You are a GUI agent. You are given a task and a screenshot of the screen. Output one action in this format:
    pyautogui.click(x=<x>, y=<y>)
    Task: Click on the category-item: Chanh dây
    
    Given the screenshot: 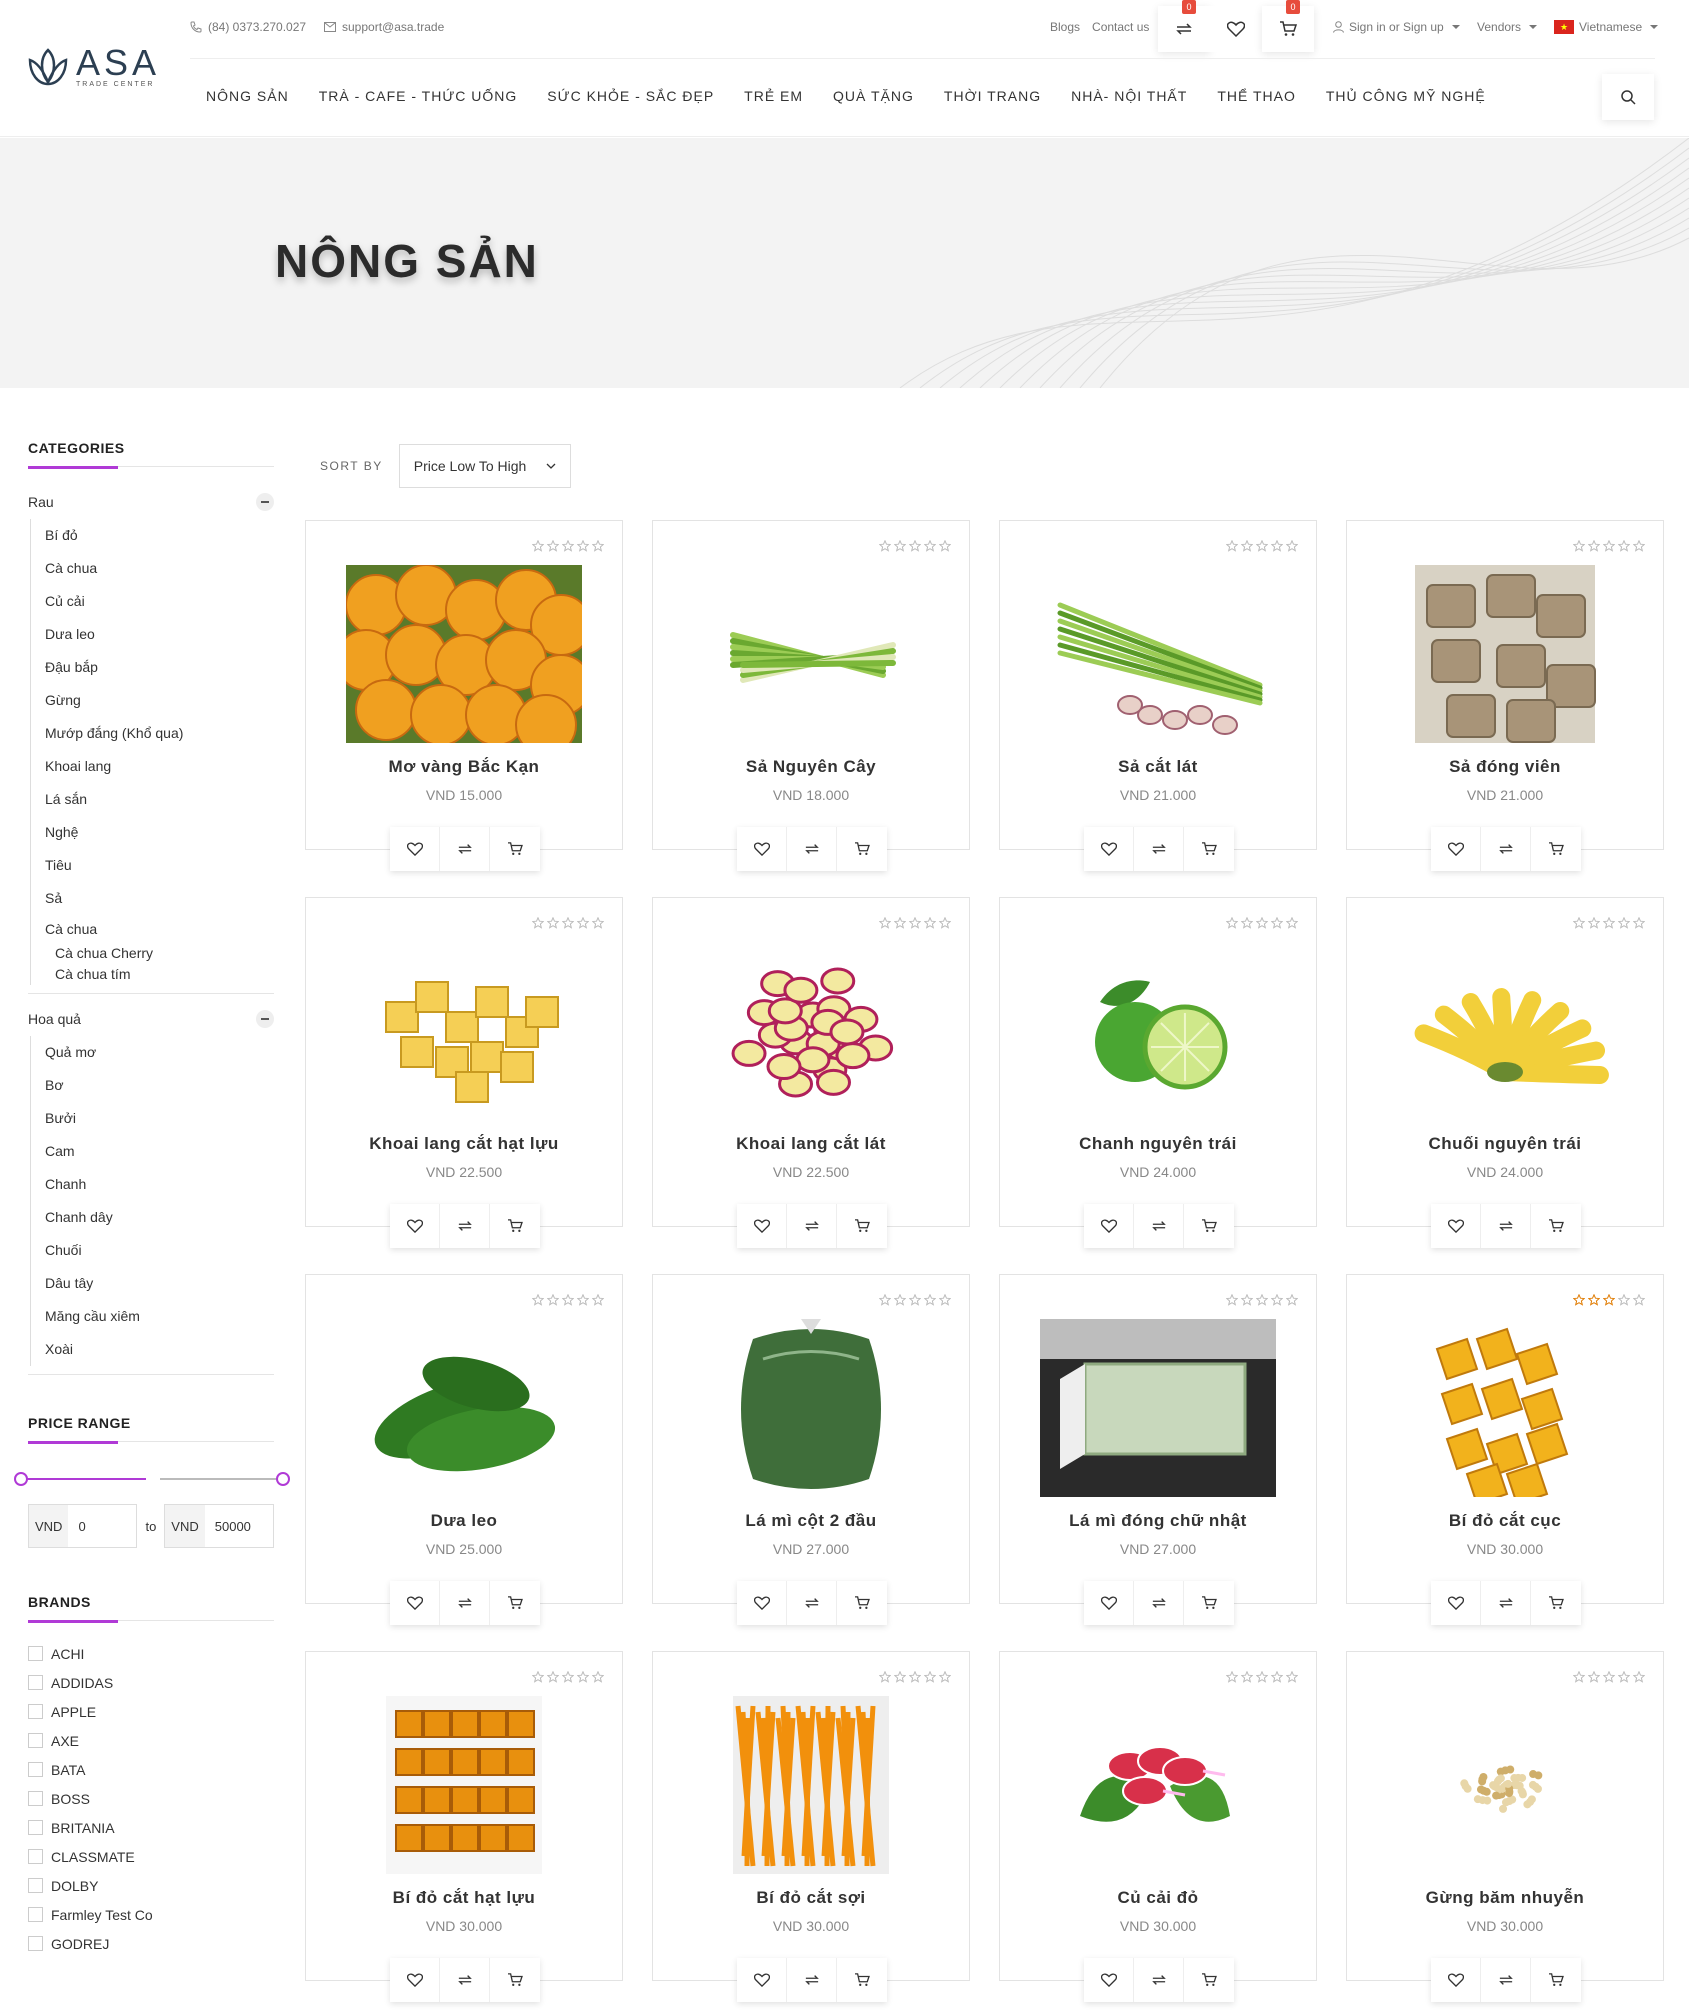 What is the action you would take?
    pyautogui.click(x=159, y=1217)
    